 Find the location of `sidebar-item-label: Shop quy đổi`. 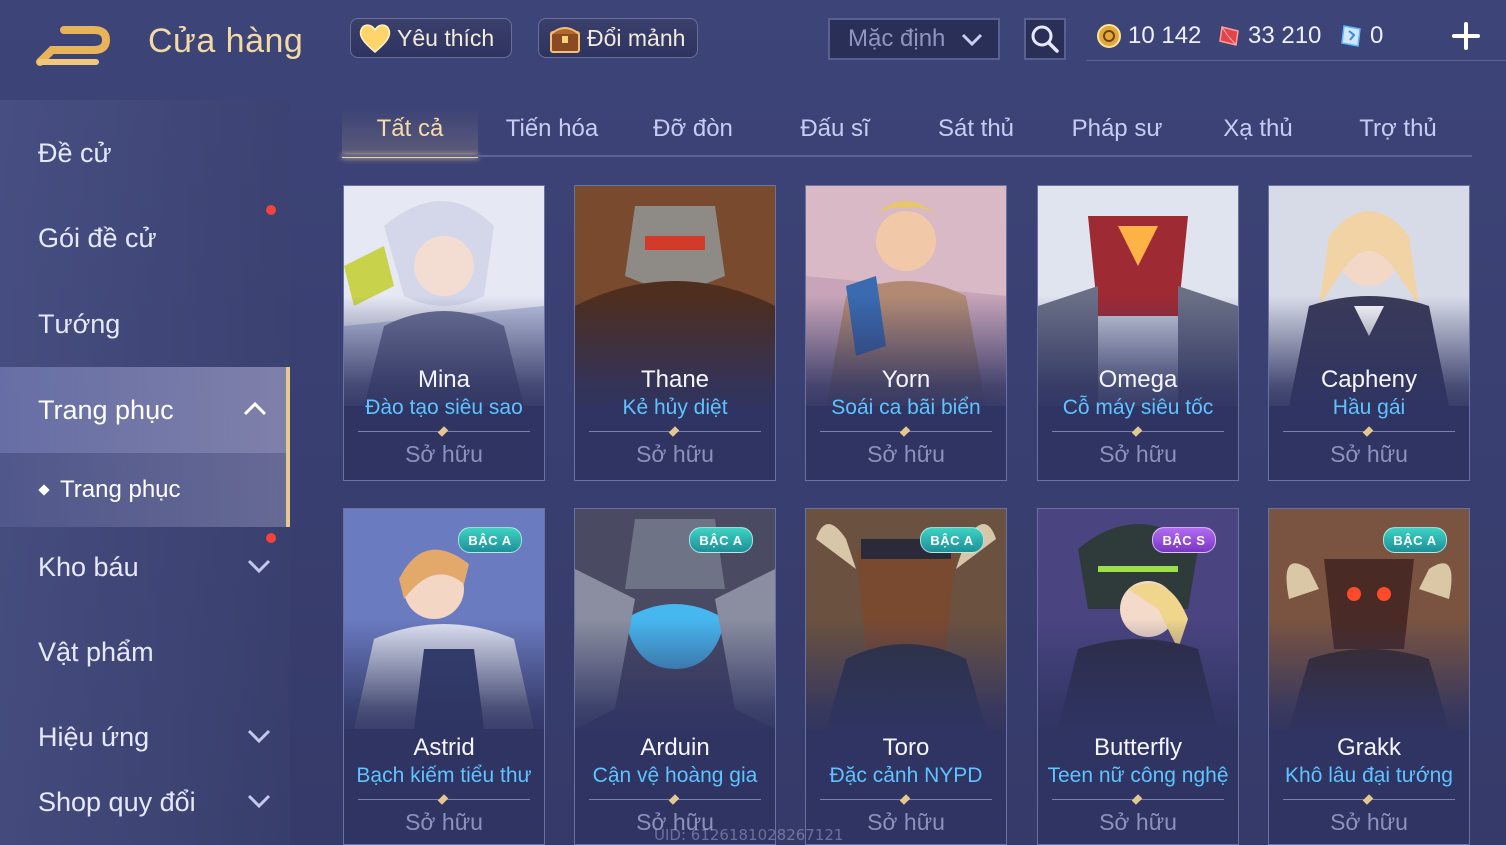

sidebar-item-label: Shop quy đổi is located at coordinates (117, 801).